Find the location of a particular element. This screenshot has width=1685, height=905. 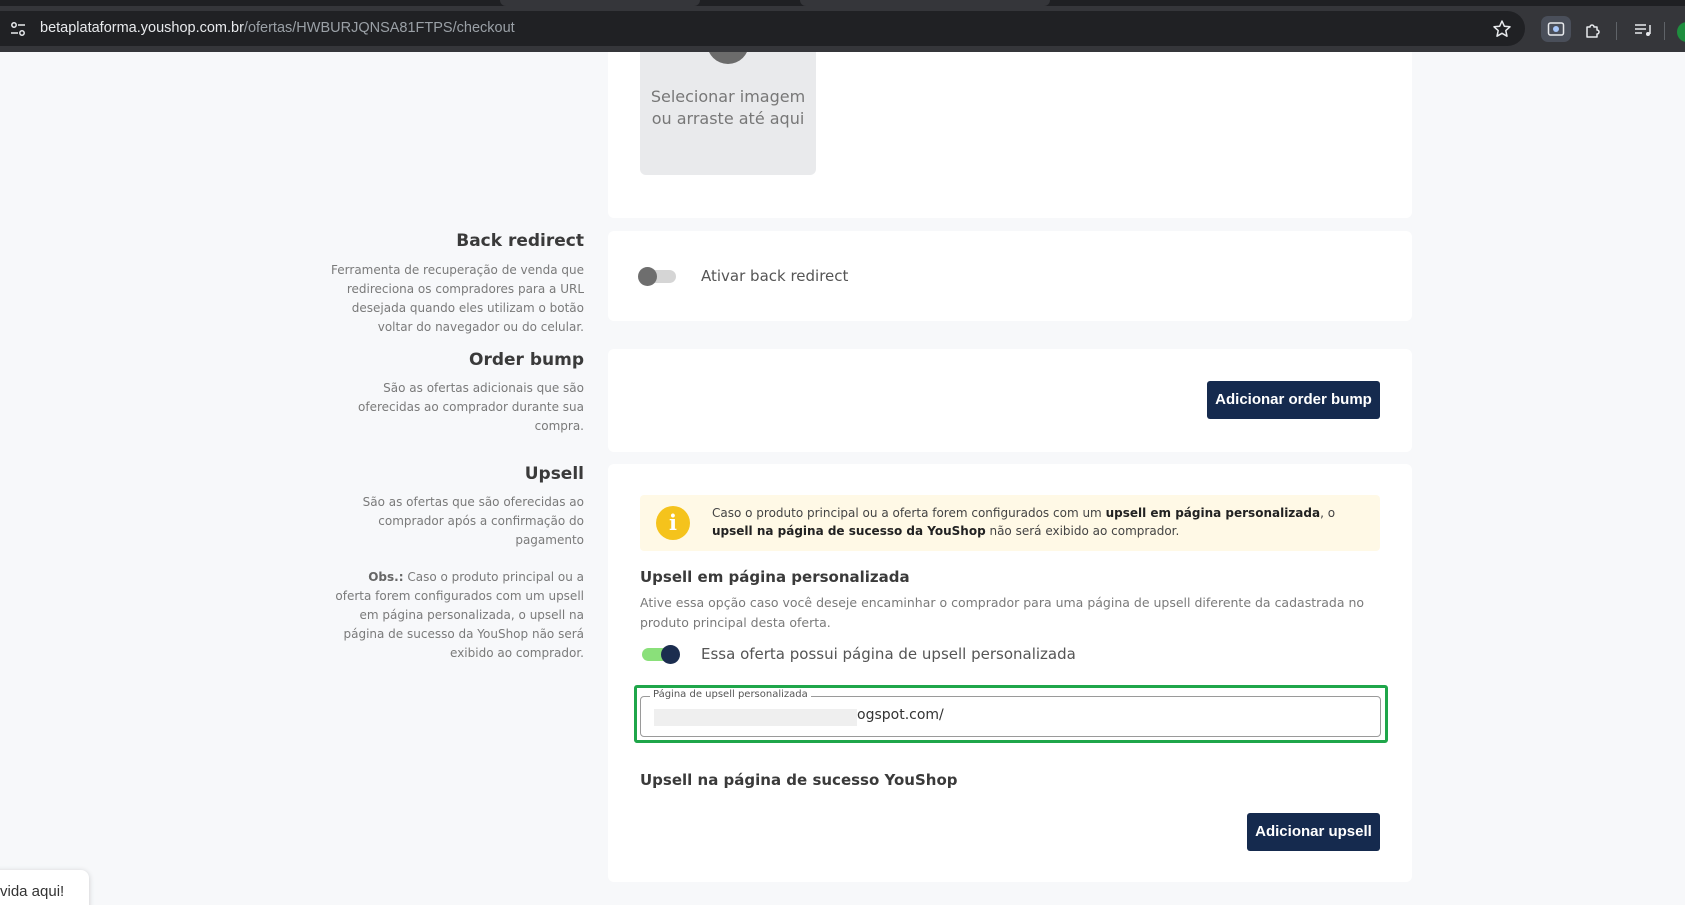

success-page-upsell-title: Upsell na página de sucesso YouShop is located at coordinates (799, 780).